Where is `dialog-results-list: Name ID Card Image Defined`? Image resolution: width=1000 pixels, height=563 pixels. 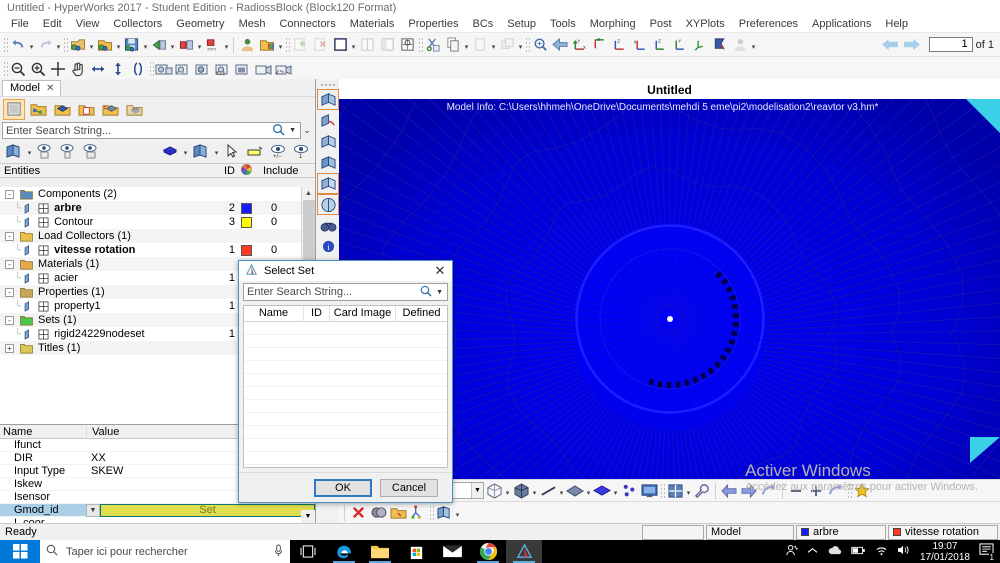 dialog-results-list: Name ID Card Image Defined is located at coordinates (345, 398).